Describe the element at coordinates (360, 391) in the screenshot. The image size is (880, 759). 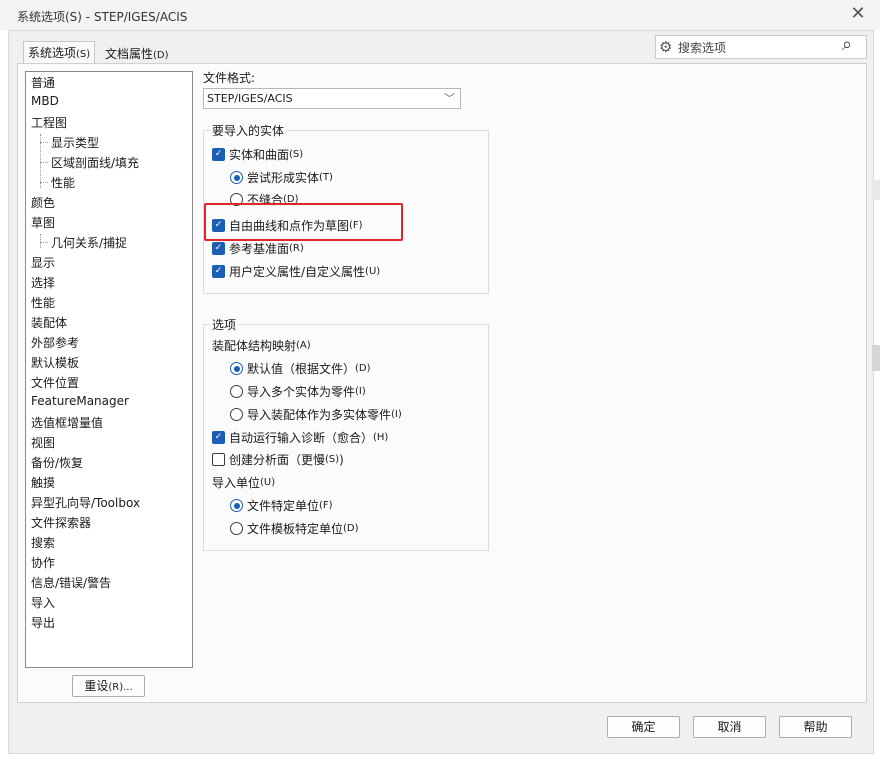
I see `import-multi-as-parts-hotkey: (I)` at that location.